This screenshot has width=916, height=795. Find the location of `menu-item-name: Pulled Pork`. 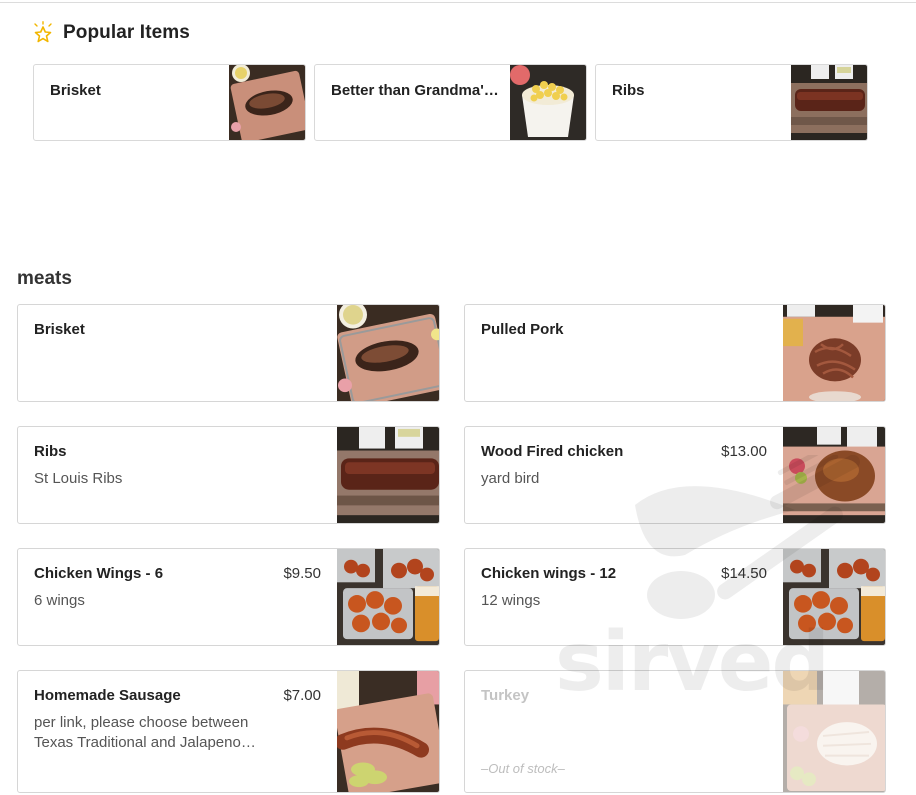

menu-item-name: Pulled Pork is located at coordinates (522, 329).